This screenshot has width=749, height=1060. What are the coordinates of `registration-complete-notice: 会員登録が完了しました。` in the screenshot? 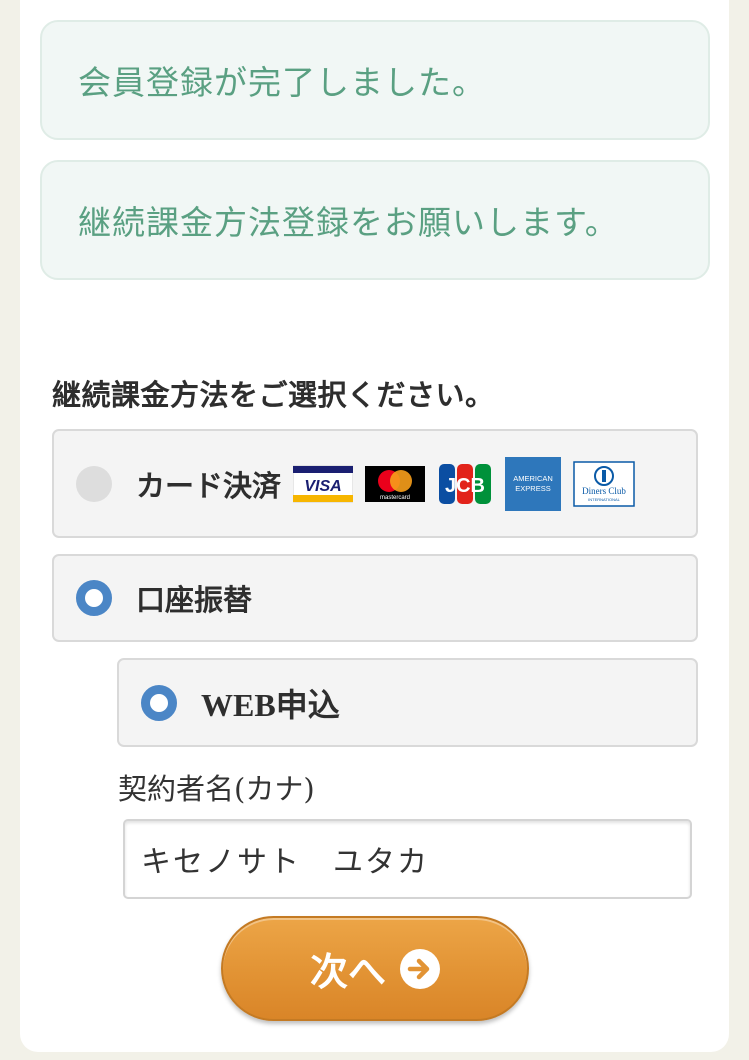 It's located at (375, 80).